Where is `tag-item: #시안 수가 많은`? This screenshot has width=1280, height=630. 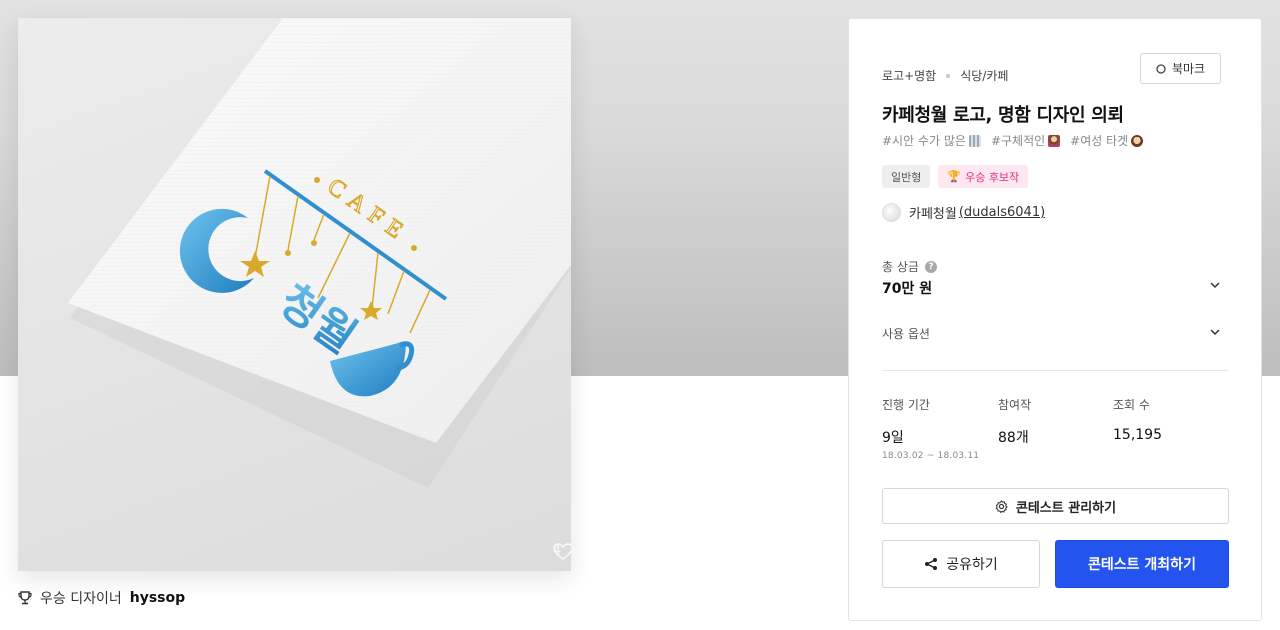 tag-item: #시안 수가 많은 is located at coordinates (931, 140).